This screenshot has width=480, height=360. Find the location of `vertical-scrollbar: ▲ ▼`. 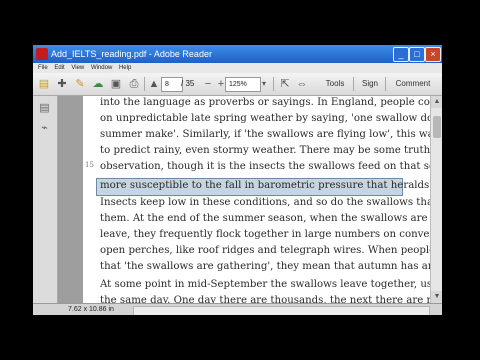

vertical-scrollbar: ▲ ▼ is located at coordinates (436, 199).